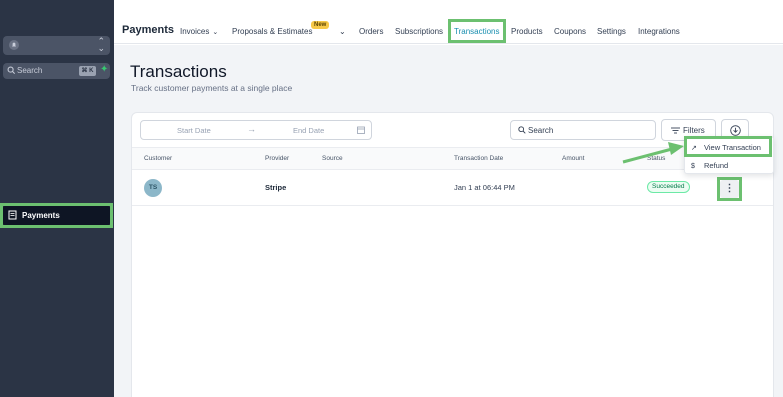 Image resolution: width=783 pixels, height=397 pixels. I want to click on bell-icon, so click(14, 45).